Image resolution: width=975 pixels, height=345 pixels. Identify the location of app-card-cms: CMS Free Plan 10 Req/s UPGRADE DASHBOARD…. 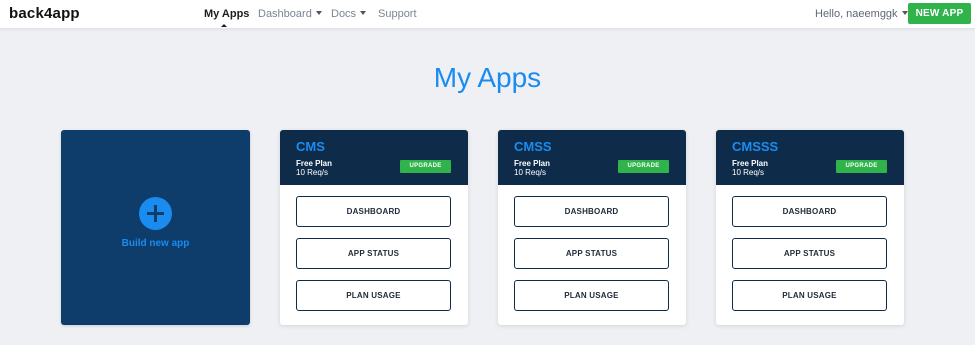
(374, 227).